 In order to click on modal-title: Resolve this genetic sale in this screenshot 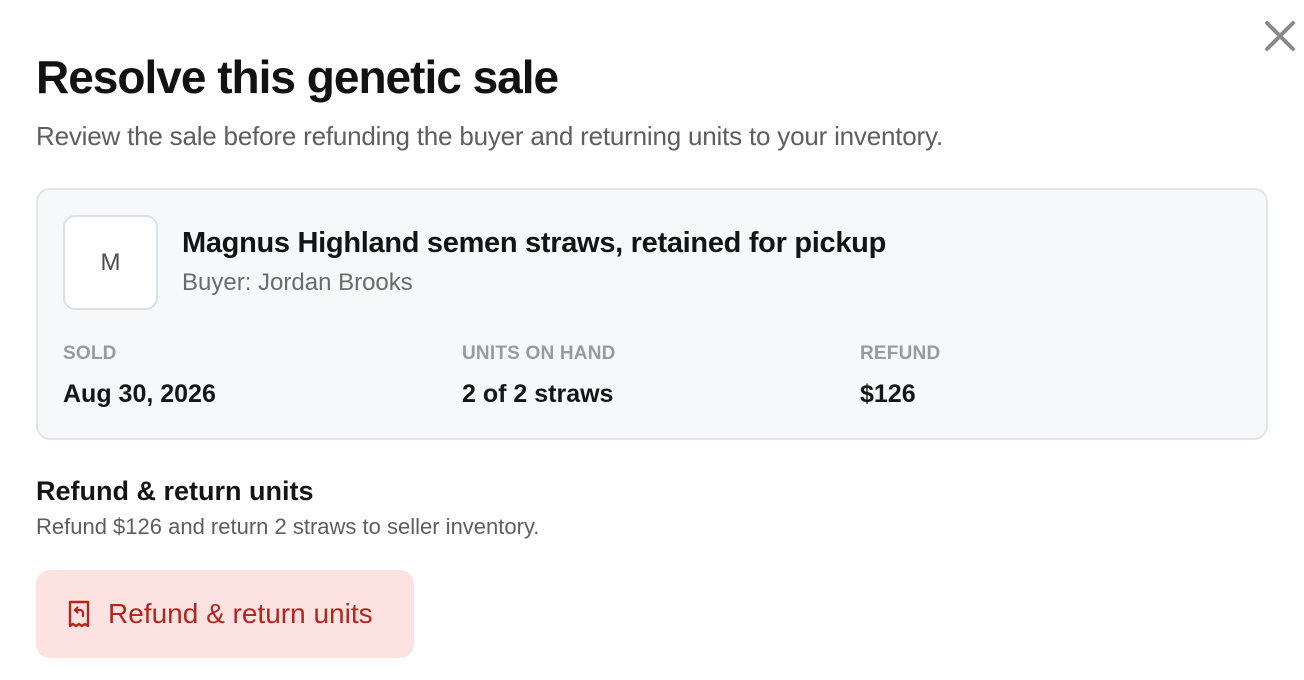, I will do `click(297, 77)`.